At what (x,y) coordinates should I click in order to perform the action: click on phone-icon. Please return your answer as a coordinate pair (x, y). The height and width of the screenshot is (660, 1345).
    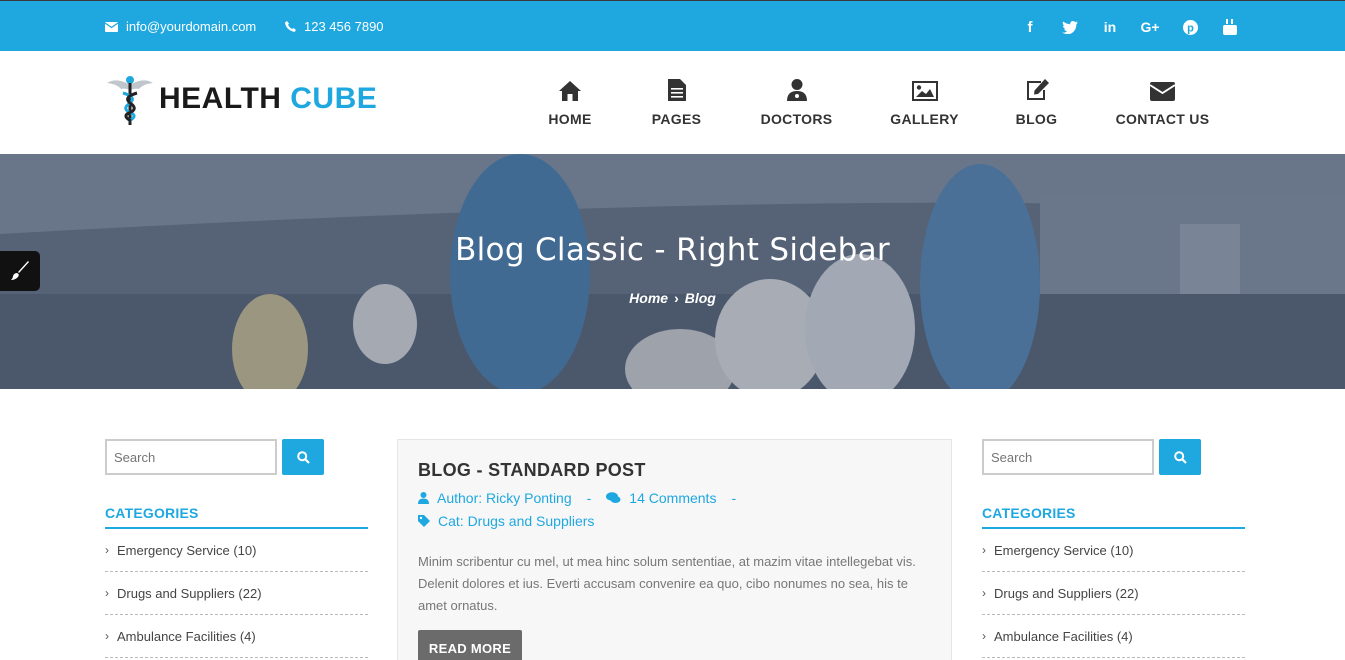
    Looking at the image, I should click on (290, 26).